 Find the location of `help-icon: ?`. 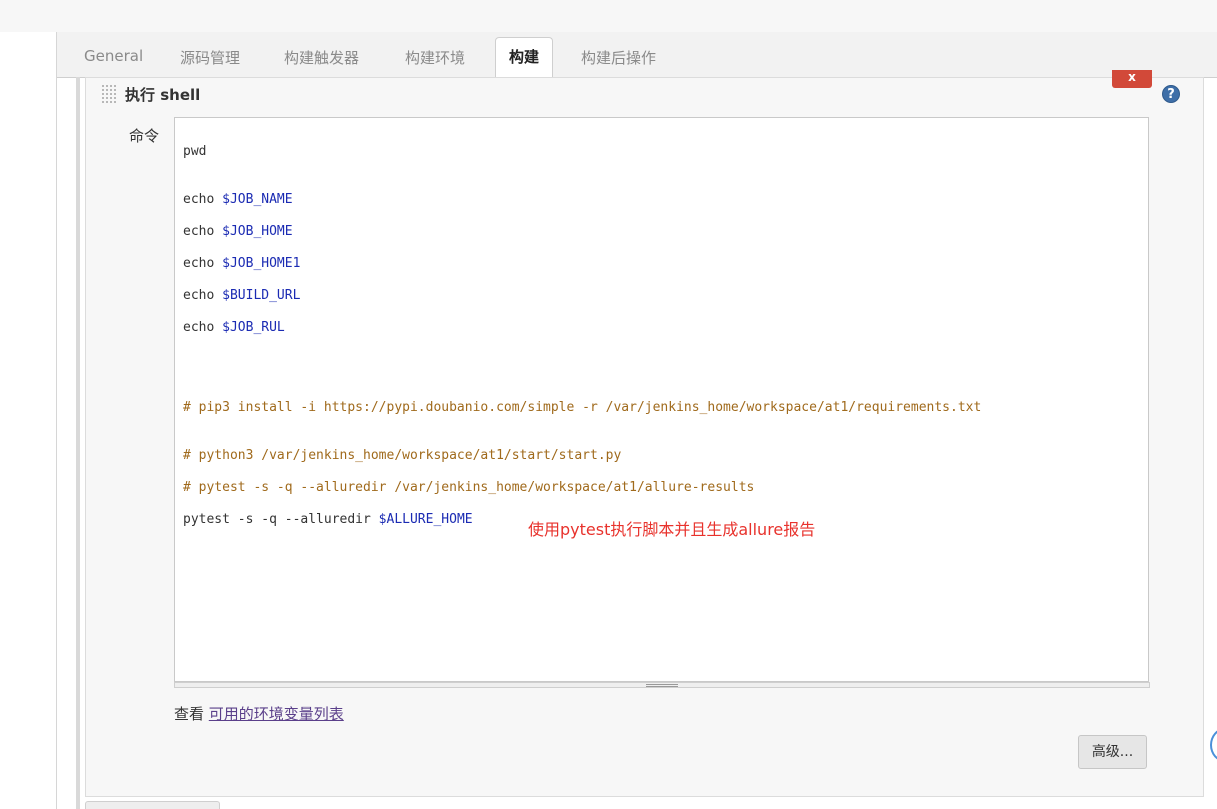

help-icon: ? is located at coordinates (1171, 94).